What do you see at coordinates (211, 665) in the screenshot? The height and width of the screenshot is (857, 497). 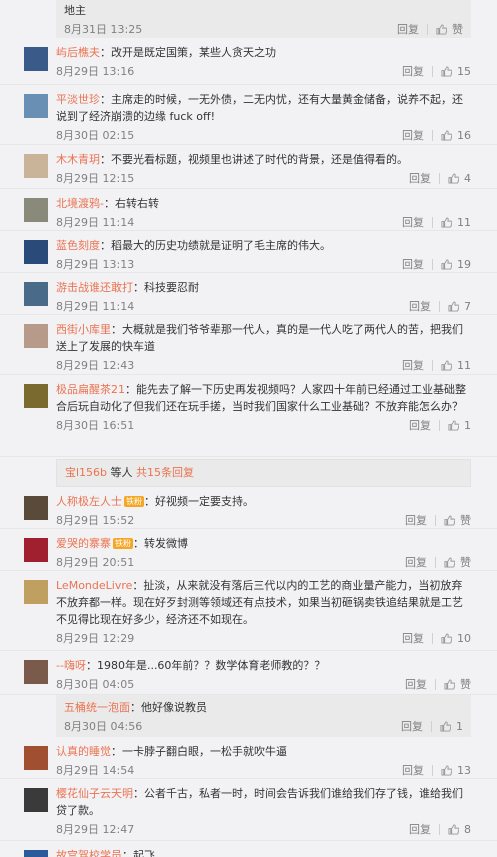 I see `comment-text: 1980年是...60年前？？数学体育老师教的？？` at bounding box center [211, 665].